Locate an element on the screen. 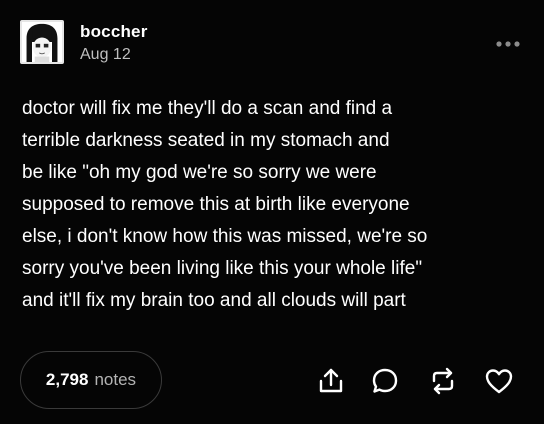 This screenshot has height=424, width=544. notes-count: 2,798 is located at coordinates (67, 379).